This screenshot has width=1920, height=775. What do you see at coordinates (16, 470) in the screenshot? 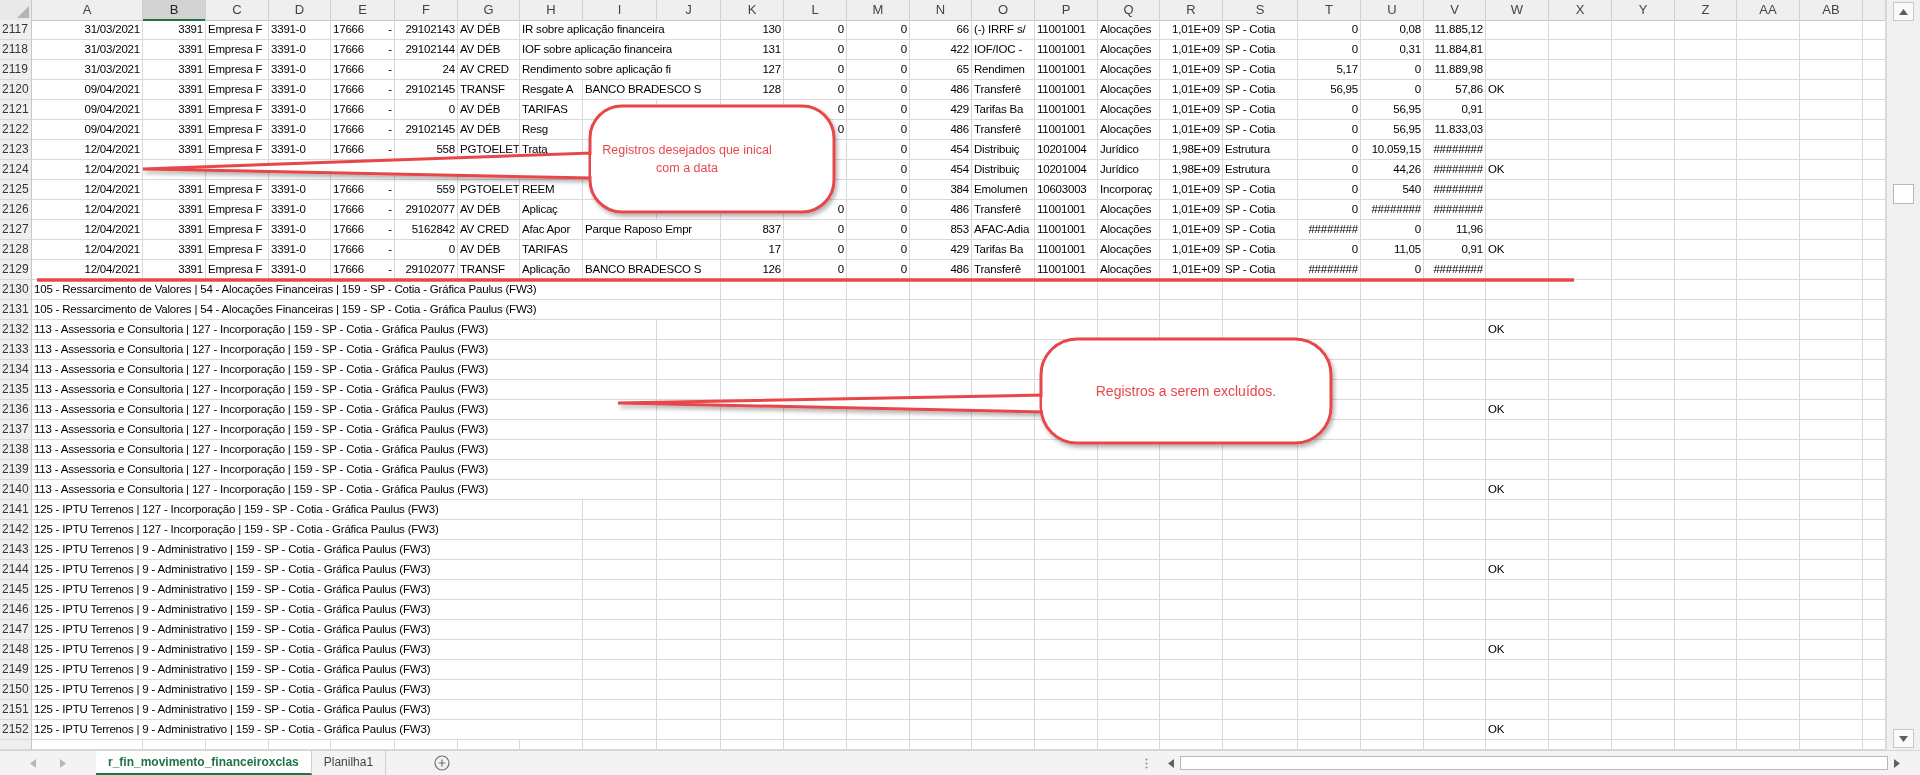
I see `row-header: 2139` at bounding box center [16, 470].